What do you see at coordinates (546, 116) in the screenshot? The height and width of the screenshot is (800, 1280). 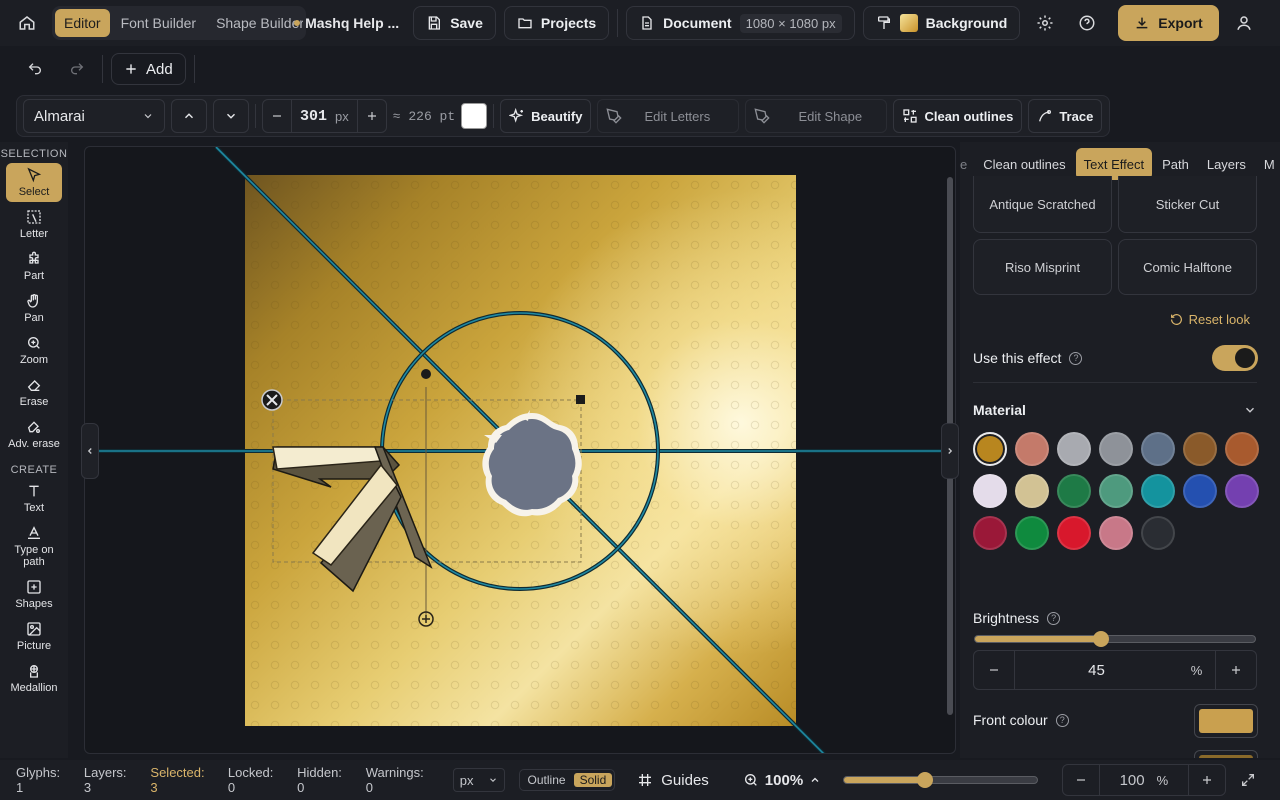 I see `beautify-button: Beautify` at bounding box center [546, 116].